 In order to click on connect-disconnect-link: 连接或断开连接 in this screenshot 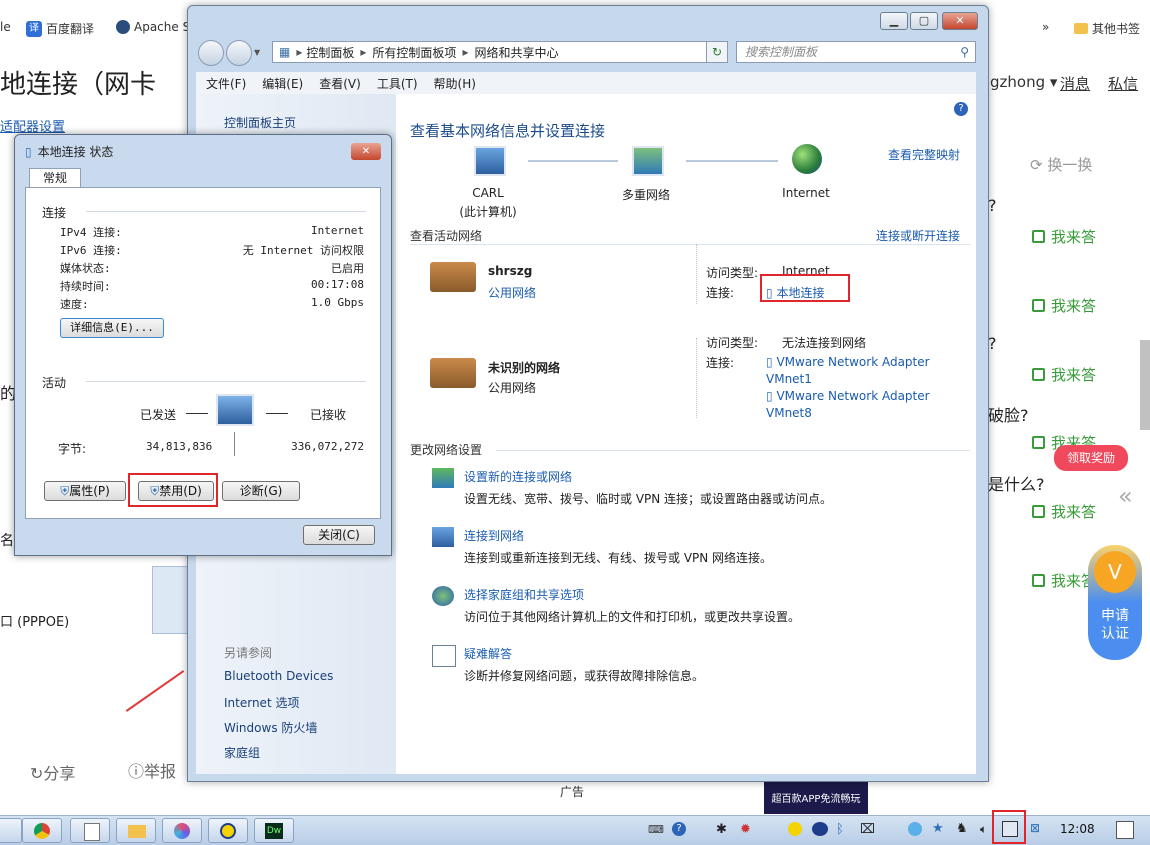, I will do `click(918, 235)`.